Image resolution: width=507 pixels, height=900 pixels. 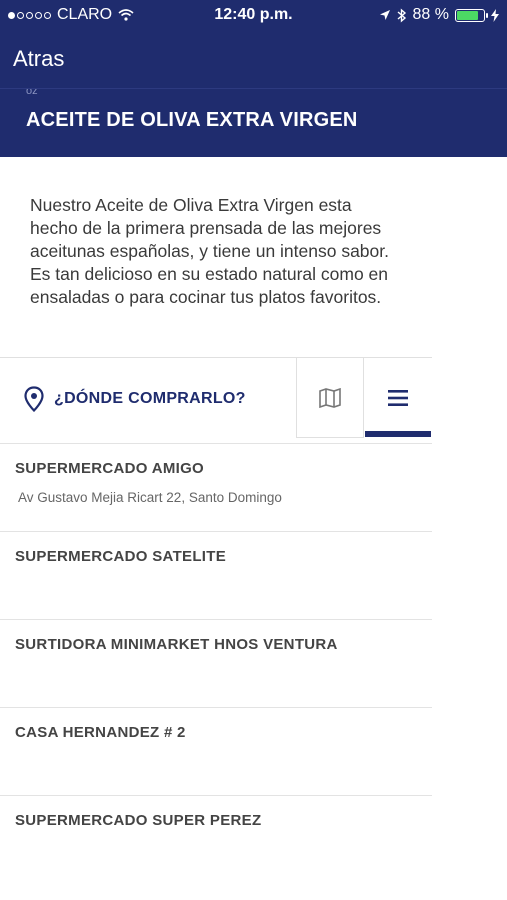 I want to click on store-name: CASA HERNANDEZ # 2, so click(x=100, y=732).